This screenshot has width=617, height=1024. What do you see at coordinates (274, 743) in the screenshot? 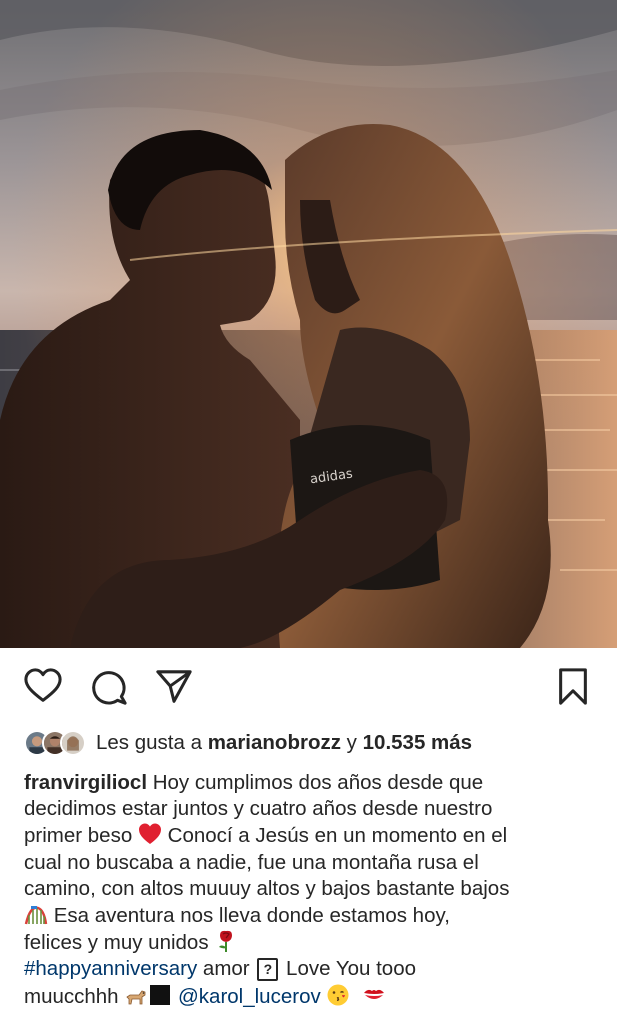
I see `liker-username: marianobrozz` at bounding box center [274, 743].